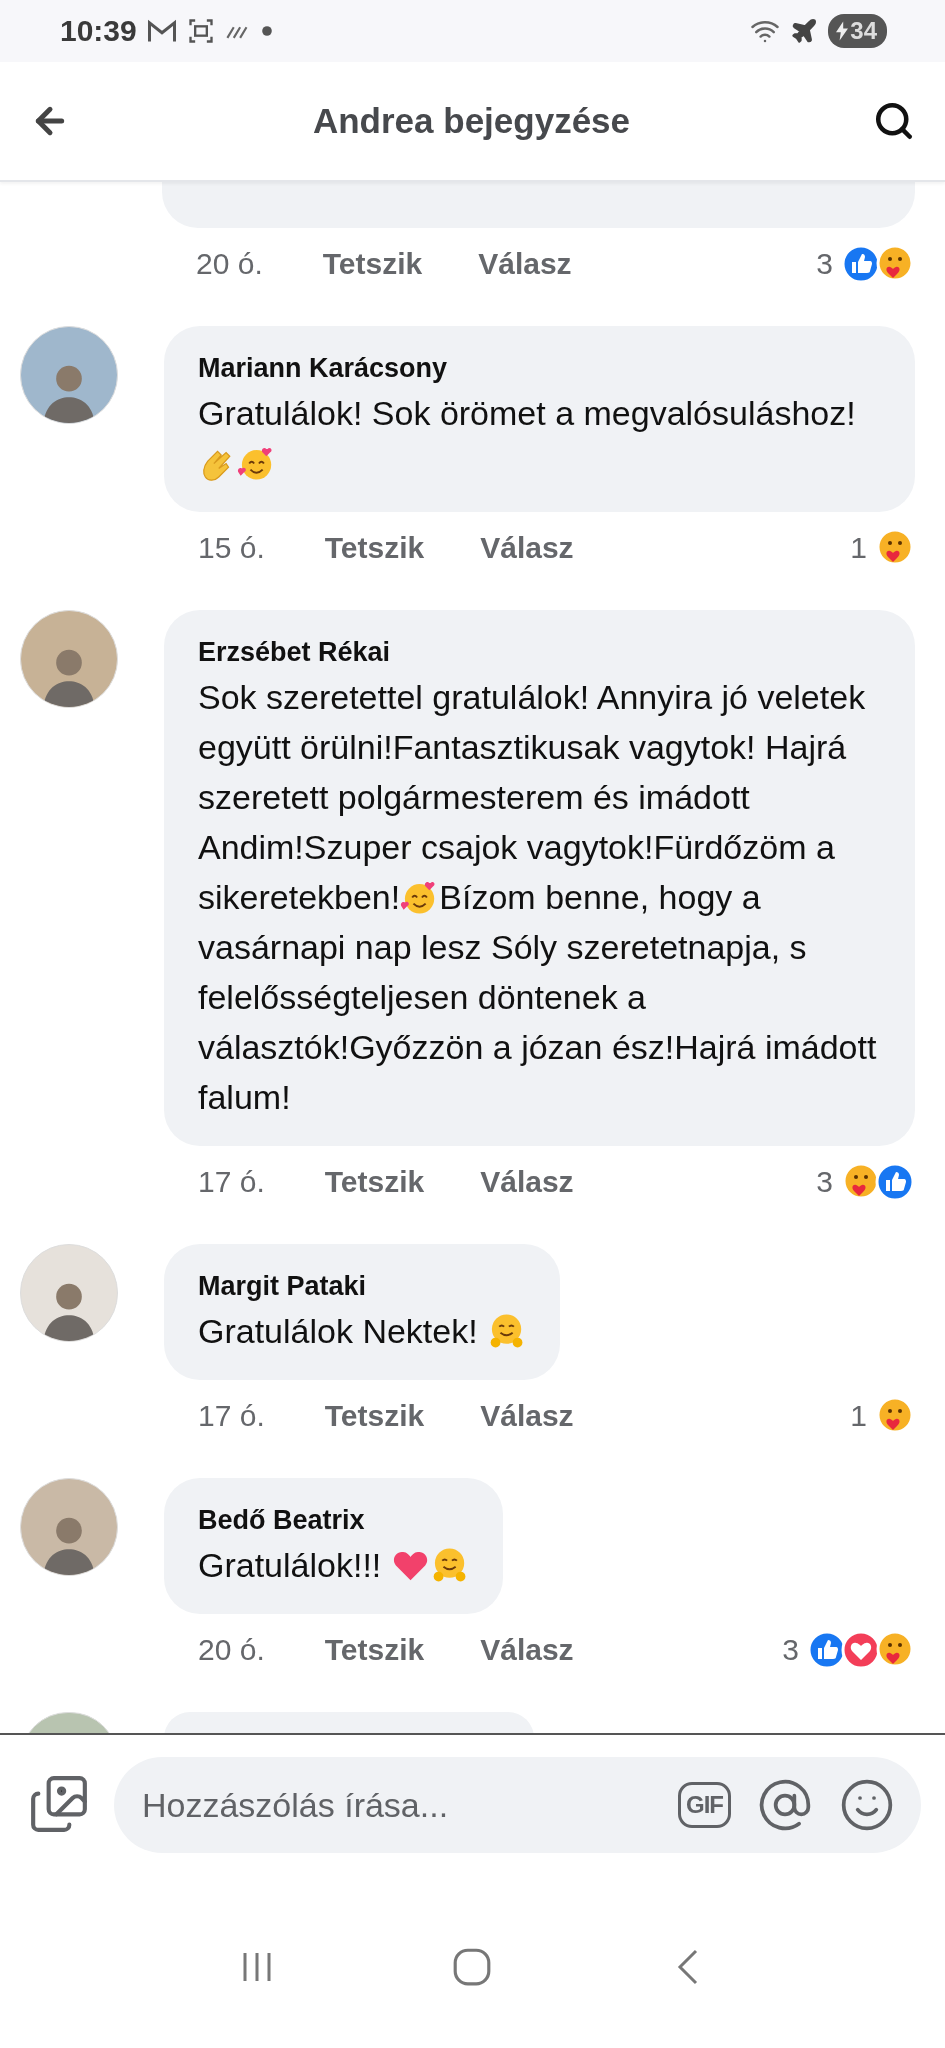 This screenshot has width=945, height=2048. What do you see at coordinates (894, 121) in the screenshot?
I see `search-icon` at bounding box center [894, 121].